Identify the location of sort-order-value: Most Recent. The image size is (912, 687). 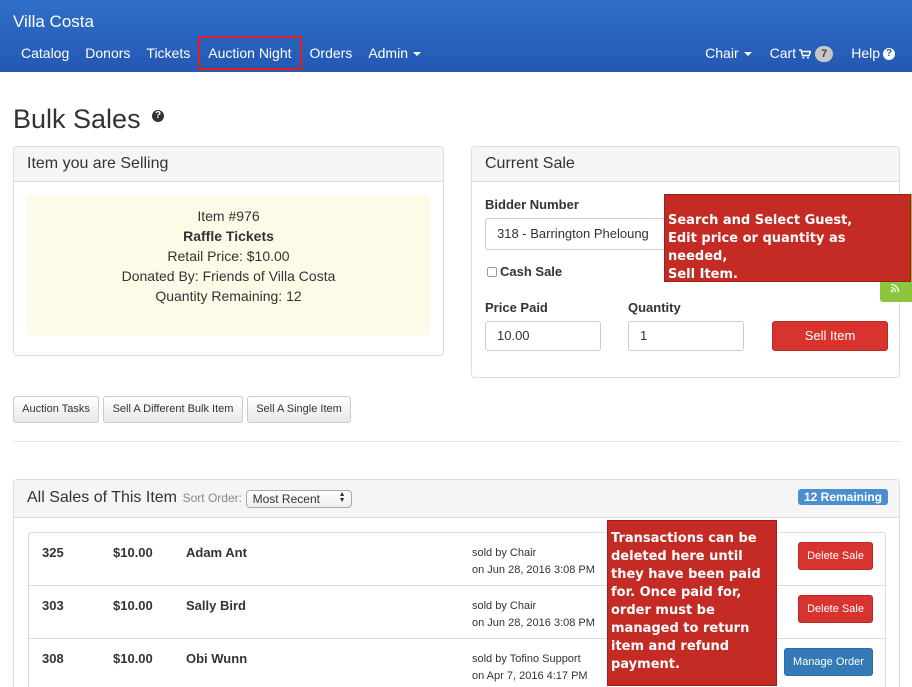
(286, 498).